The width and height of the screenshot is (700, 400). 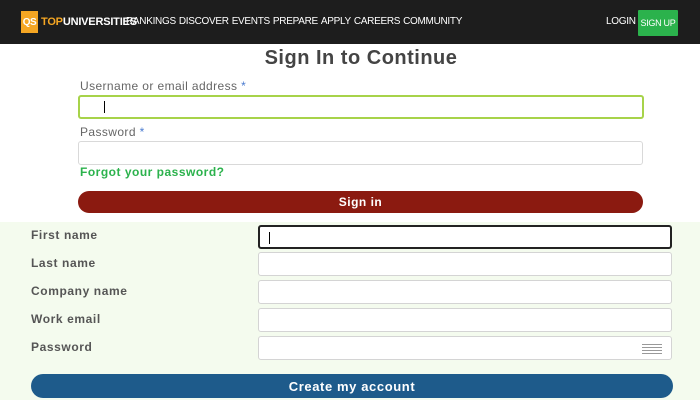 I want to click on logo-mark: QS, so click(x=29, y=22).